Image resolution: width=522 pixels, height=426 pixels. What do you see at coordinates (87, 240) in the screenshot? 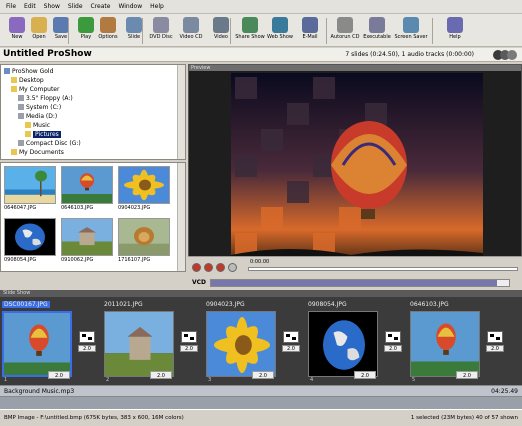
I see `file-thumbnail: 0910062.JPG` at bounding box center [87, 240].